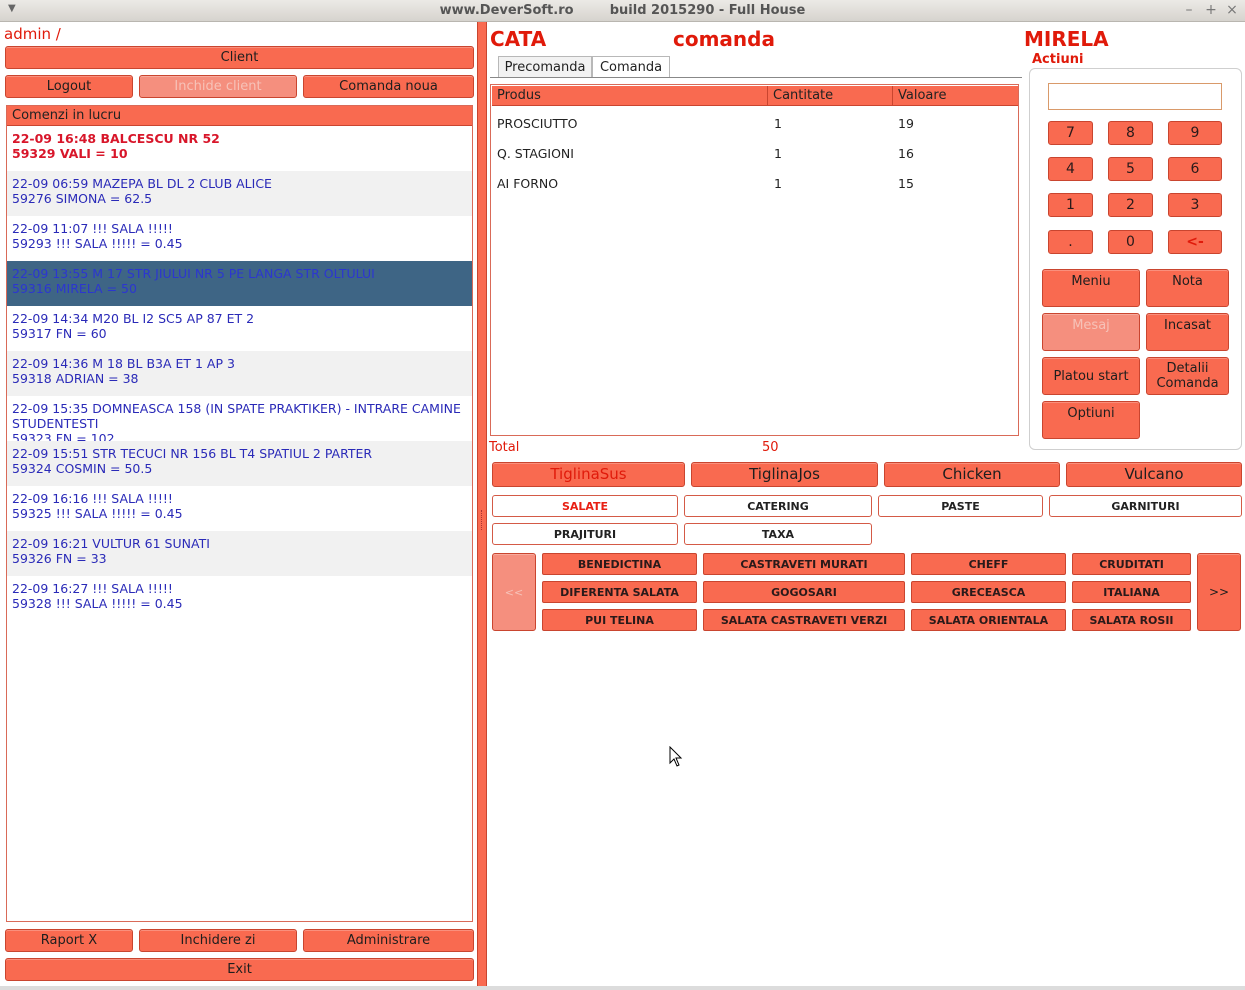 The image size is (1245, 990). I want to click on row-product: Q. STAGIONI, so click(532, 153).